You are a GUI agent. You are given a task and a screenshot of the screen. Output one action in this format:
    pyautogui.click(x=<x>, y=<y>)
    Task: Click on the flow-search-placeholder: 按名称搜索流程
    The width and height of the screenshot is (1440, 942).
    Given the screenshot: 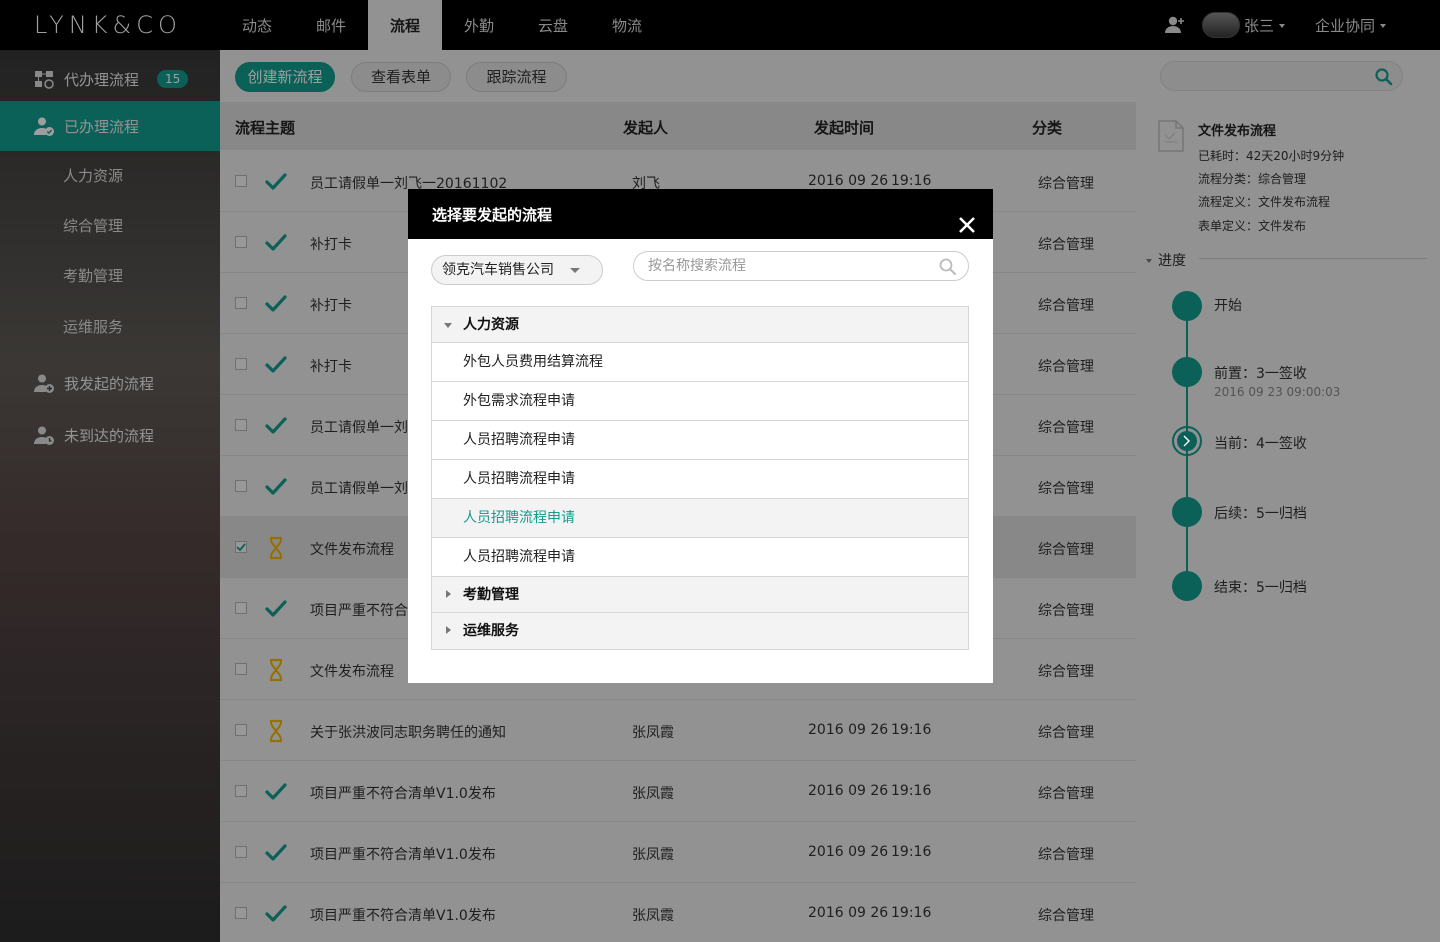 What is the action you would take?
    pyautogui.click(x=697, y=266)
    